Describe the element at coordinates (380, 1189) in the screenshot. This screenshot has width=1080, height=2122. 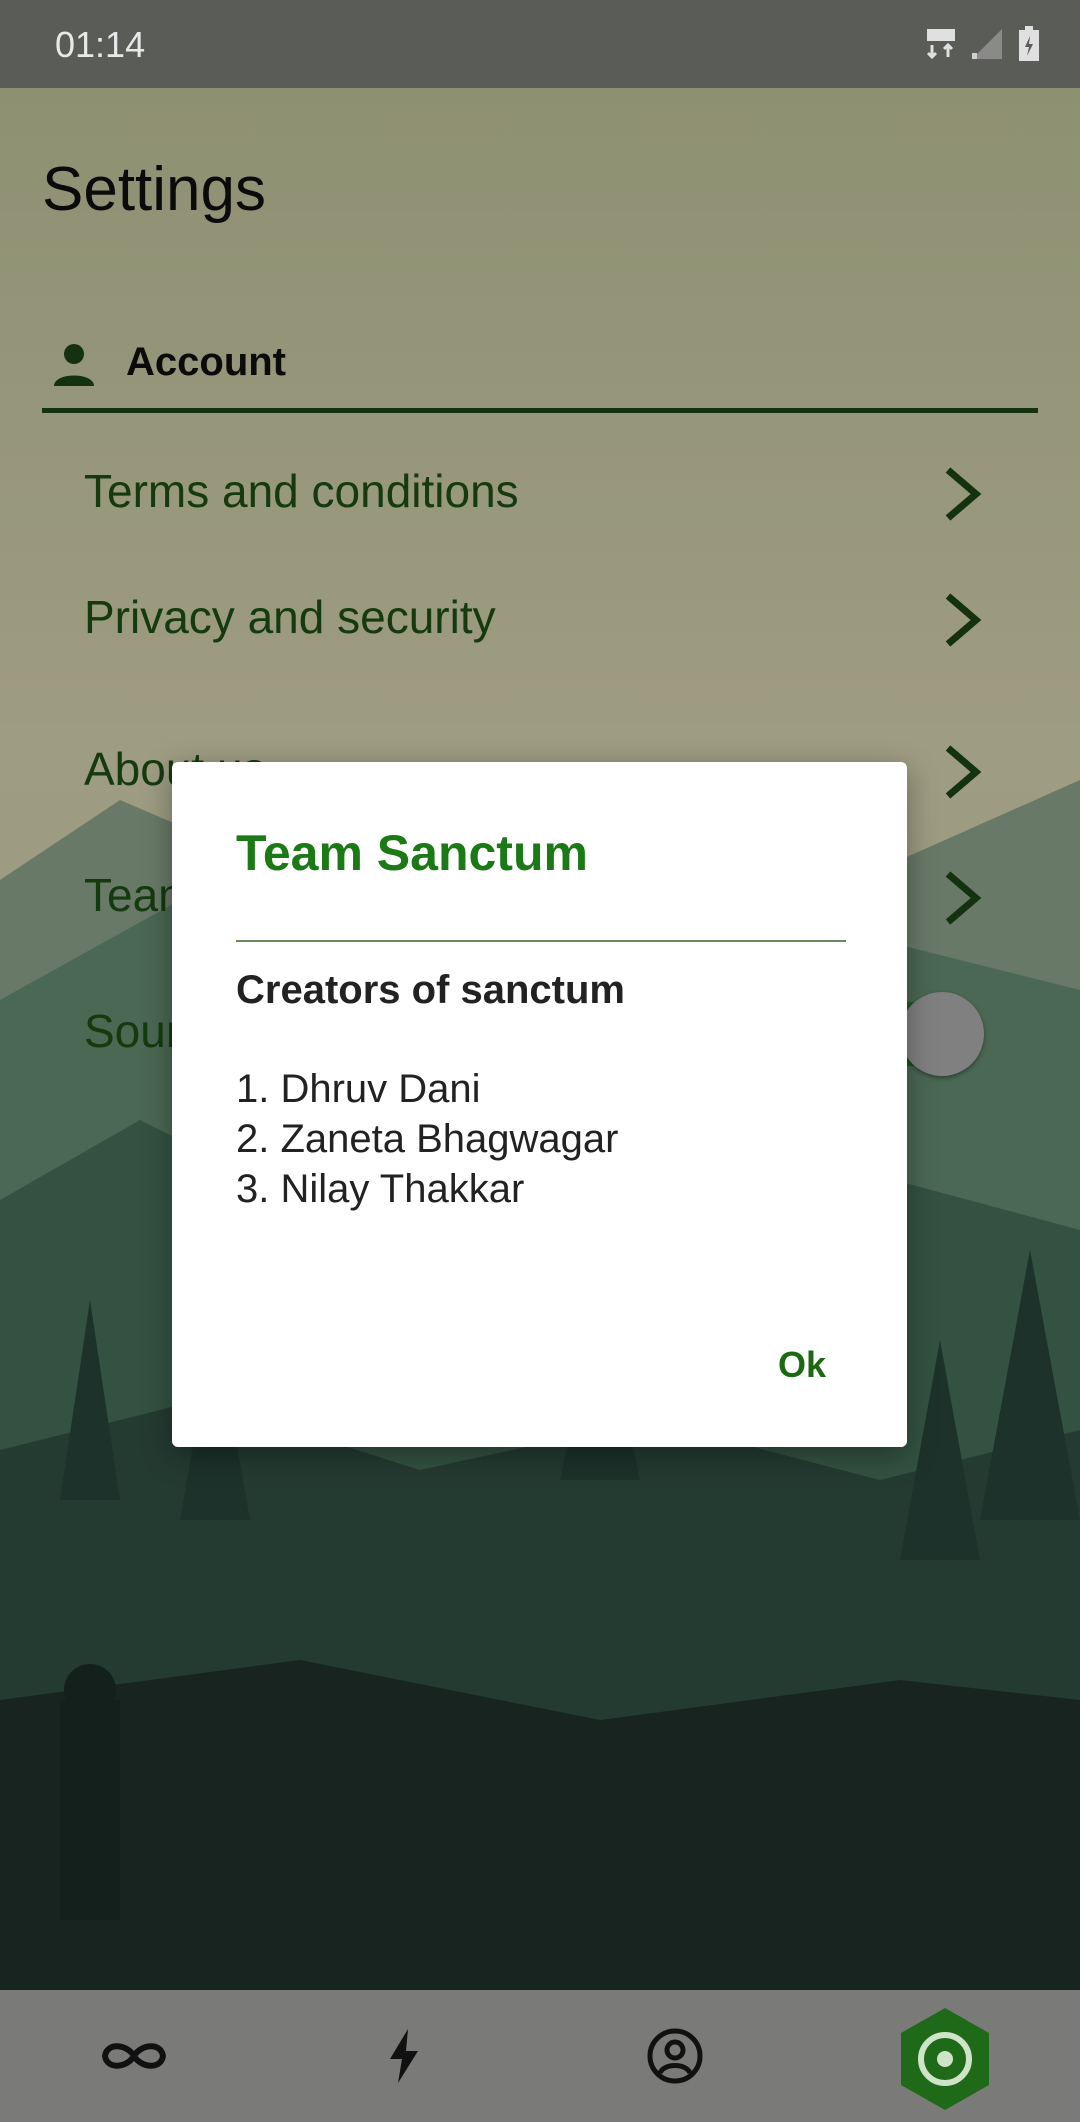
I see `team-member: 3. Nilay Thakkar` at that location.